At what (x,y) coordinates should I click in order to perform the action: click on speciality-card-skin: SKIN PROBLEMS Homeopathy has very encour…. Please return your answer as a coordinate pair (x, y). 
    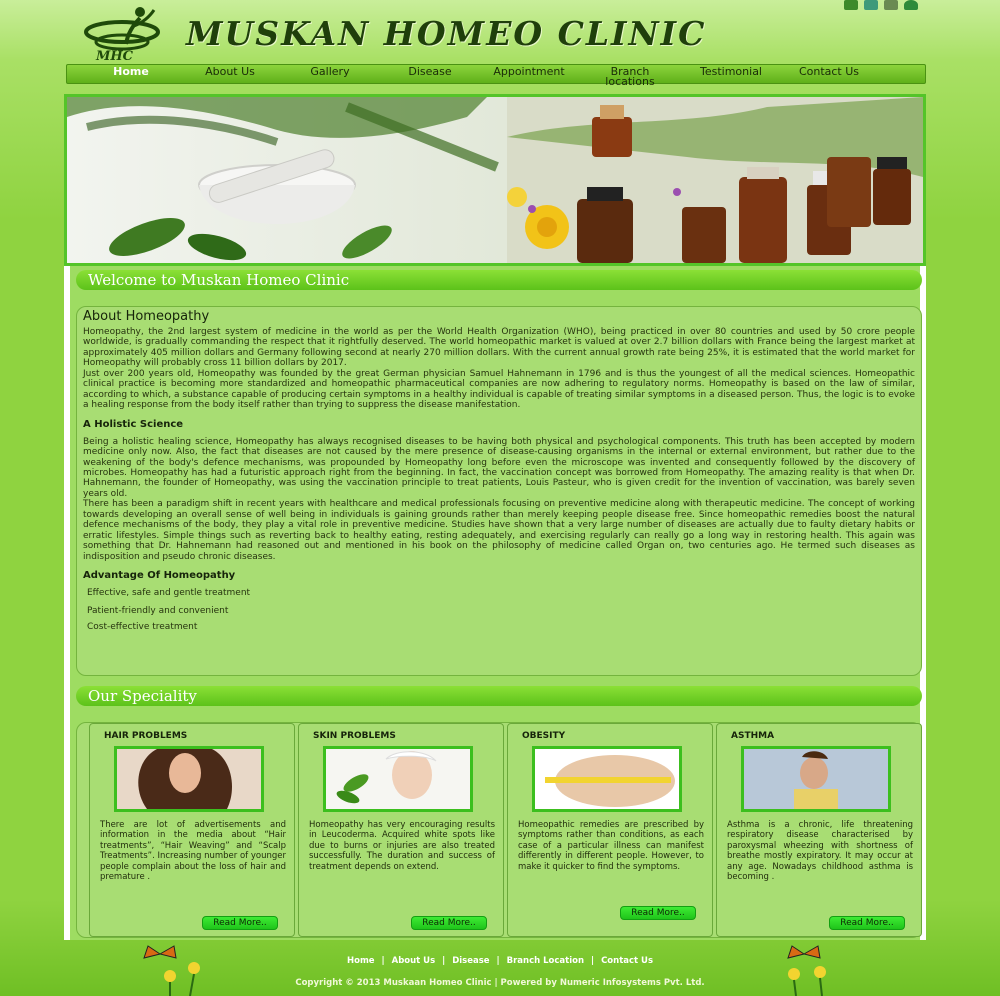
    Looking at the image, I should click on (401, 830).